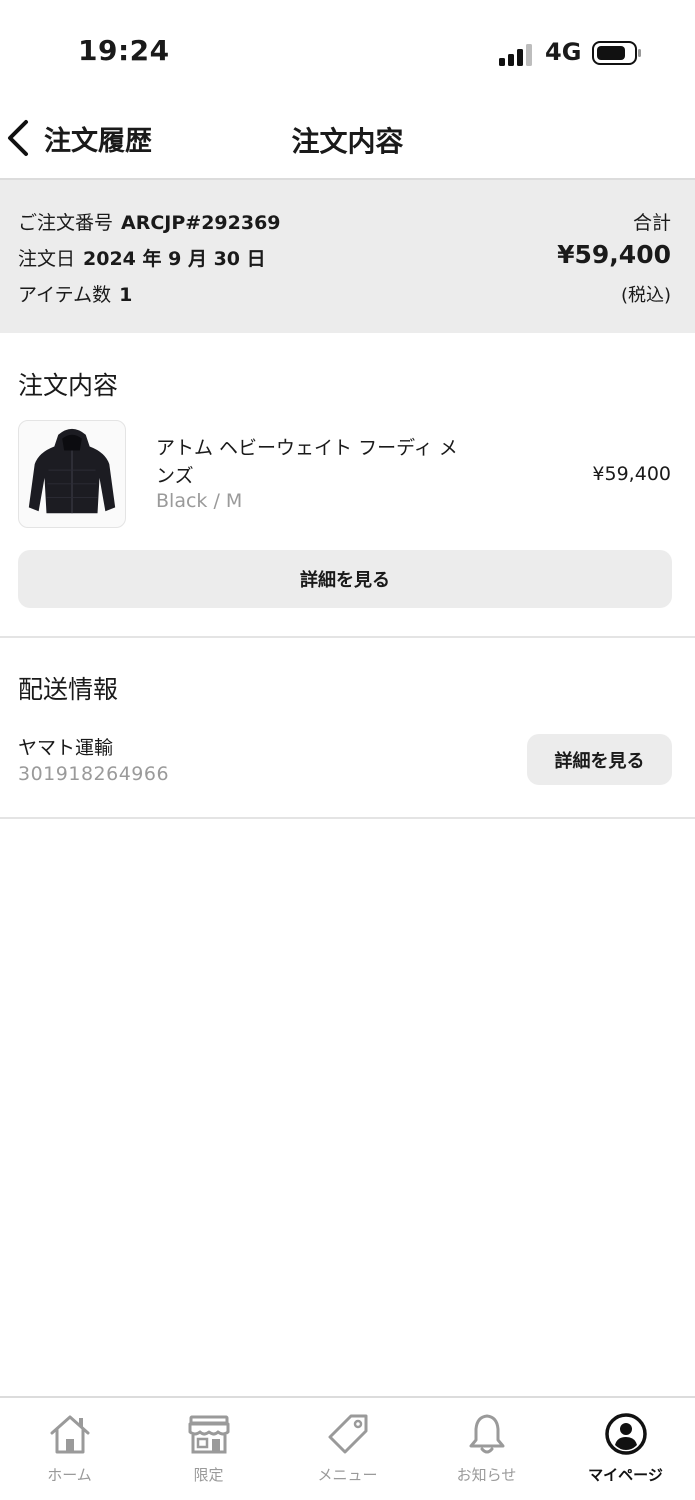 This screenshot has width=695, height=1500. I want to click on tab-label: メニュー, so click(347, 1475).